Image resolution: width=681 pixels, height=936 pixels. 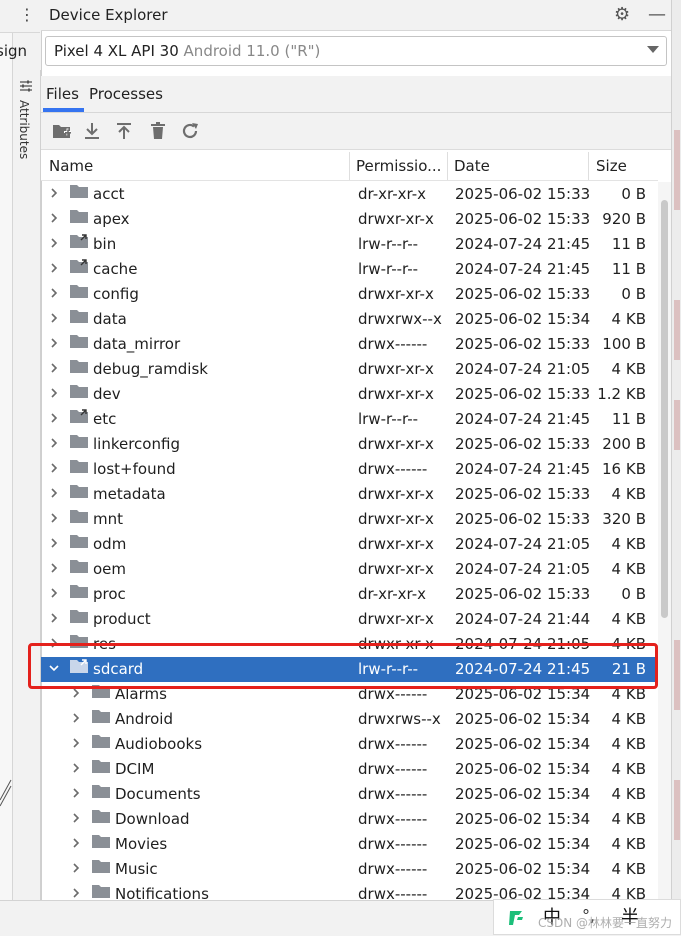 What do you see at coordinates (349, 794) in the screenshot?
I see `table-row: Documents drwx------ 2025-06-02 15:34 4 KB` at bounding box center [349, 794].